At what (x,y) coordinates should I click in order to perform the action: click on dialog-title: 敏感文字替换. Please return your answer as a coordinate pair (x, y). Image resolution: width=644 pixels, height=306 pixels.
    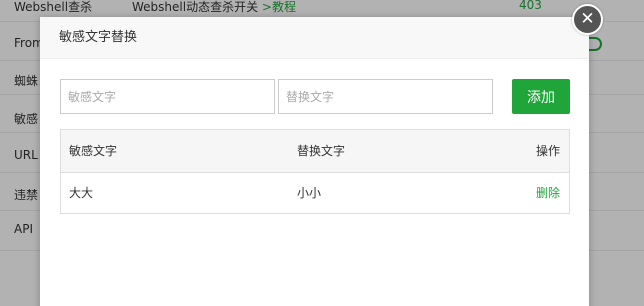
    Looking at the image, I should click on (314, 38).